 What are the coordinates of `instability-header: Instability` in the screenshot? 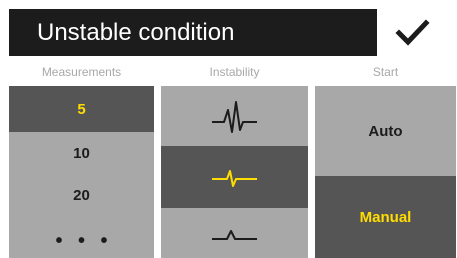 It's located at (234, 72).